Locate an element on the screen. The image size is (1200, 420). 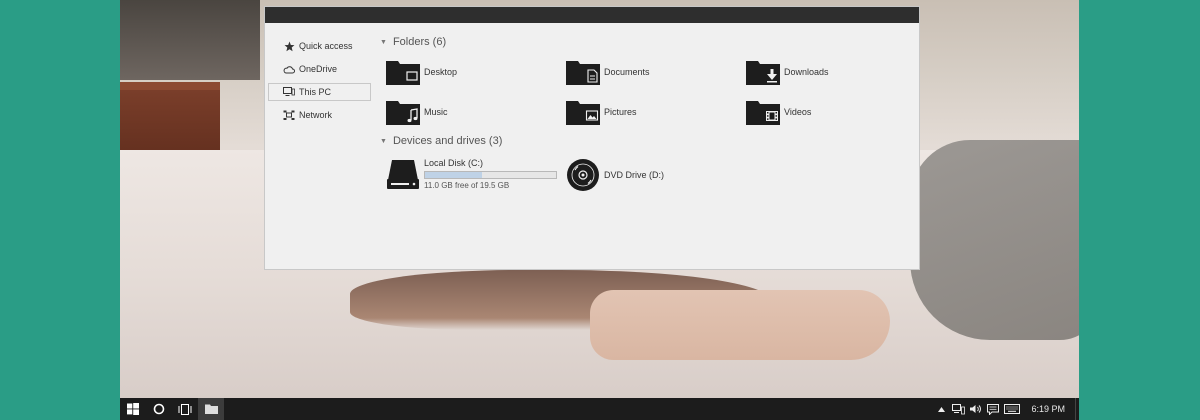
drive-usage-bar is located at coordinates (490, 175).